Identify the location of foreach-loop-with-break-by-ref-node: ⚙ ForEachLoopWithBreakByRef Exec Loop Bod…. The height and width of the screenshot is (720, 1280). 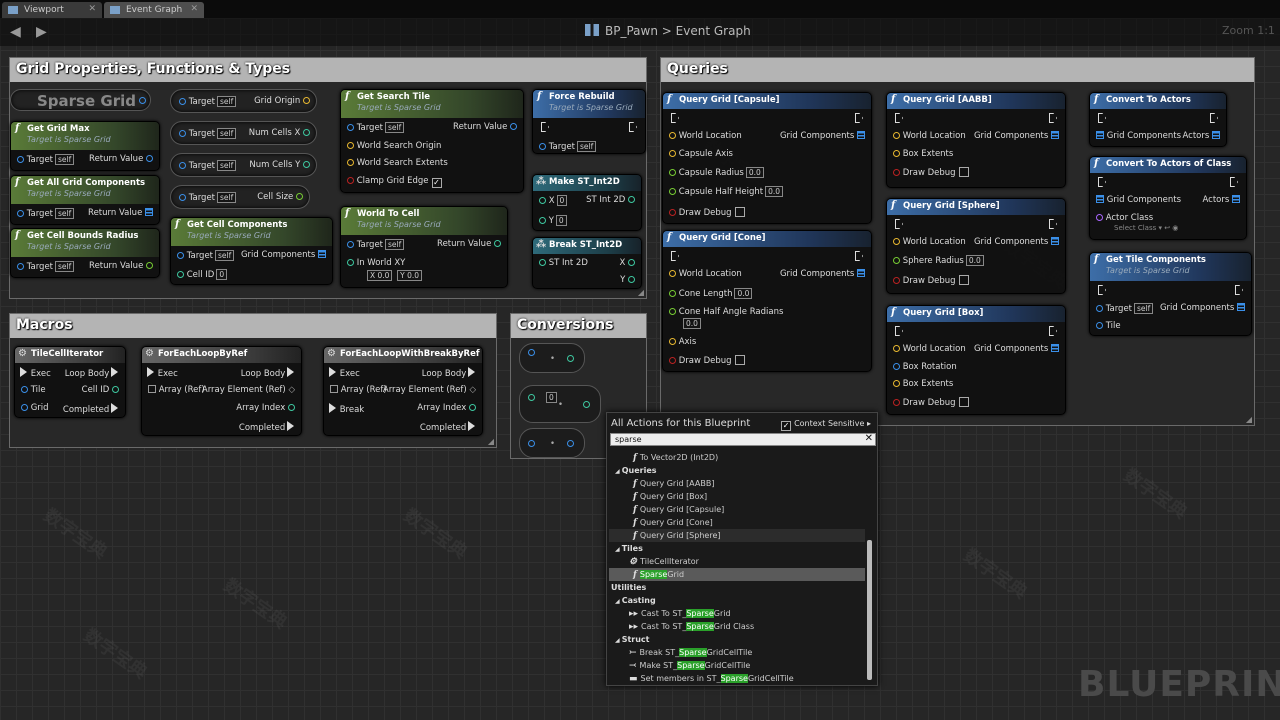
(403, 391).